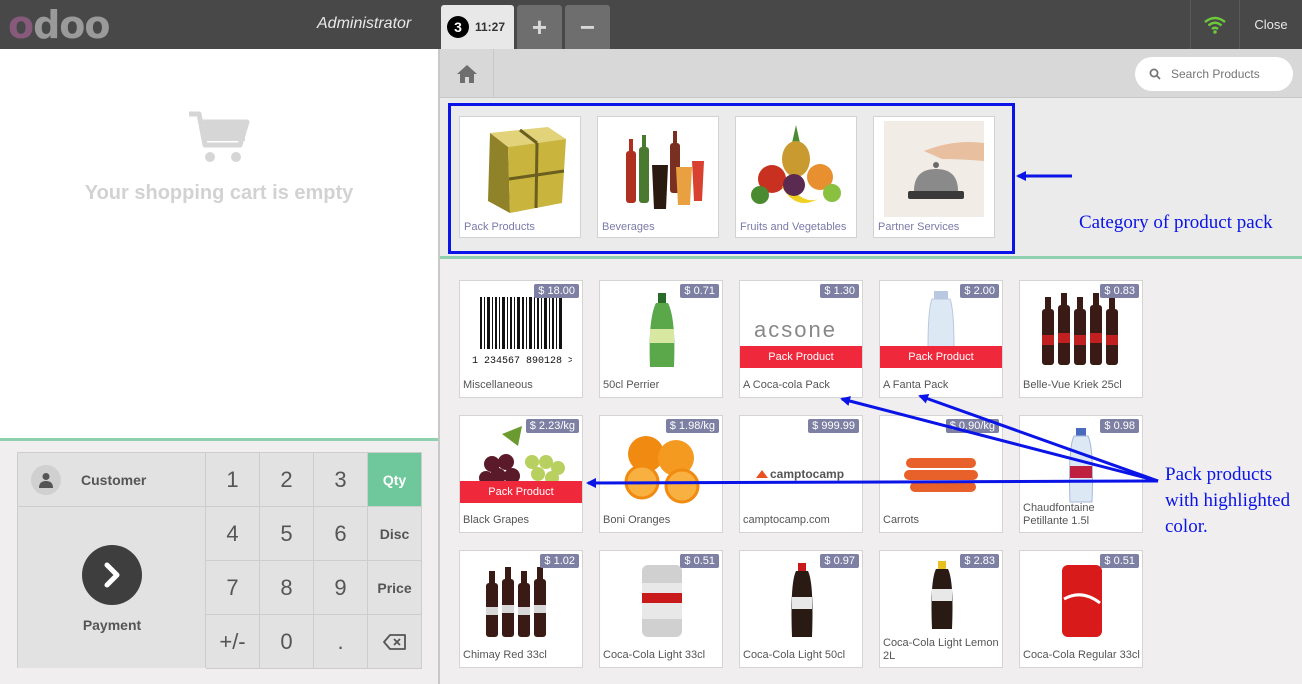  I want to click on price-tag: $ 2.83, so click(979, 561).